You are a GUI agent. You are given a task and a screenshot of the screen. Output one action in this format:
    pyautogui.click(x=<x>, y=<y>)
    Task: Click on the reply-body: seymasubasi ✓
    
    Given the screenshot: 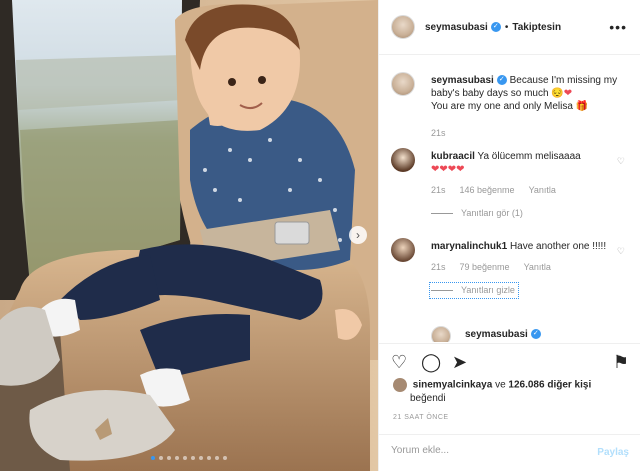 What is the action you would take?
    pyautogui.click(x=552, y=334)
    